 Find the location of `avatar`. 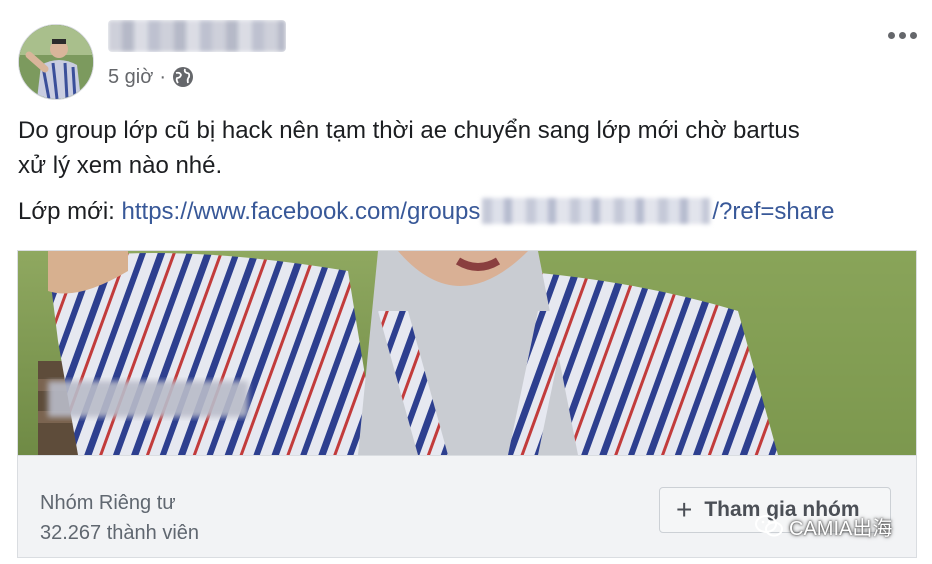

avatar is located at coordinates (56, 62).